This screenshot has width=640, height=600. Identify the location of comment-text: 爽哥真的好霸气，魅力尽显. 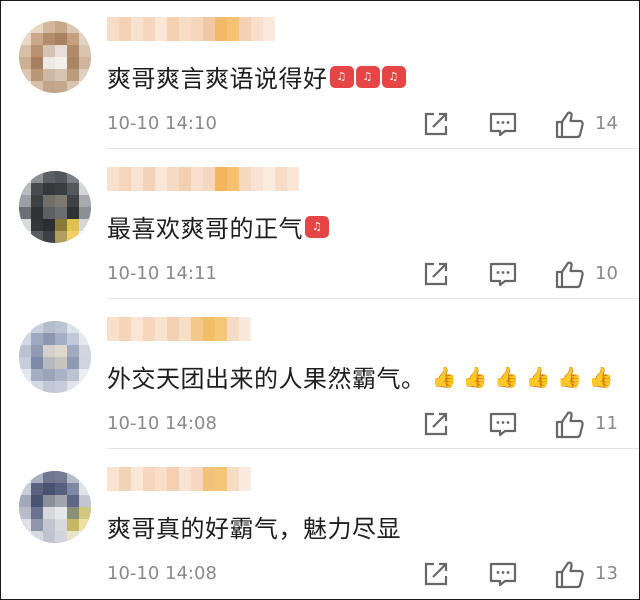
(254, 526).